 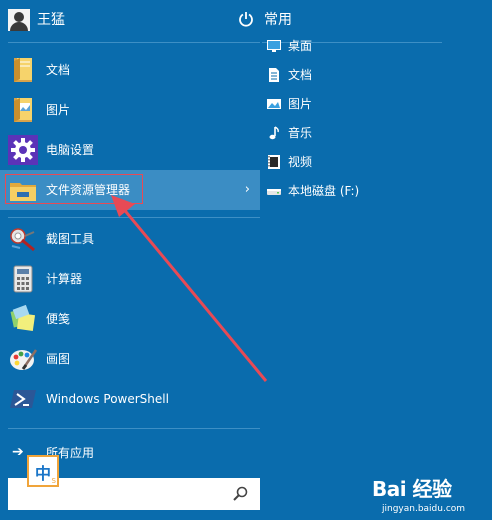 I want to click on place-item-local-disk-f: 本地磁盘 (F:), so click(x=354, y=191).